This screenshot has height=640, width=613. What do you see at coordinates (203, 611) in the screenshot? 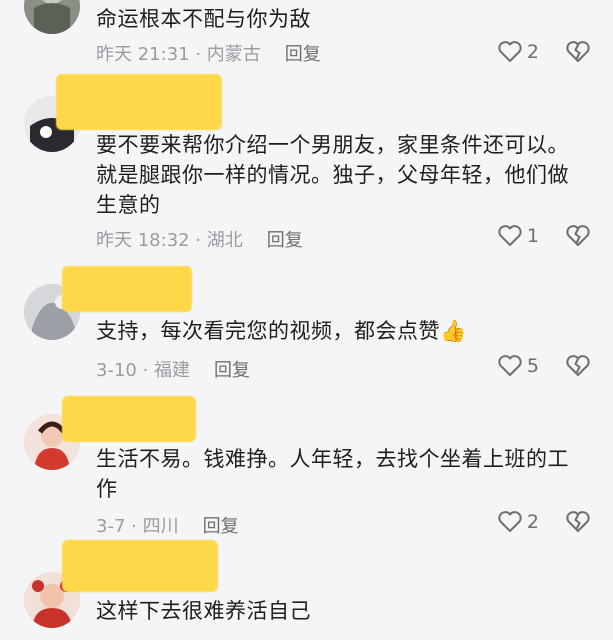
I see `comment-text: 这样下去很难养活自己` at bounding box center [203, 611].